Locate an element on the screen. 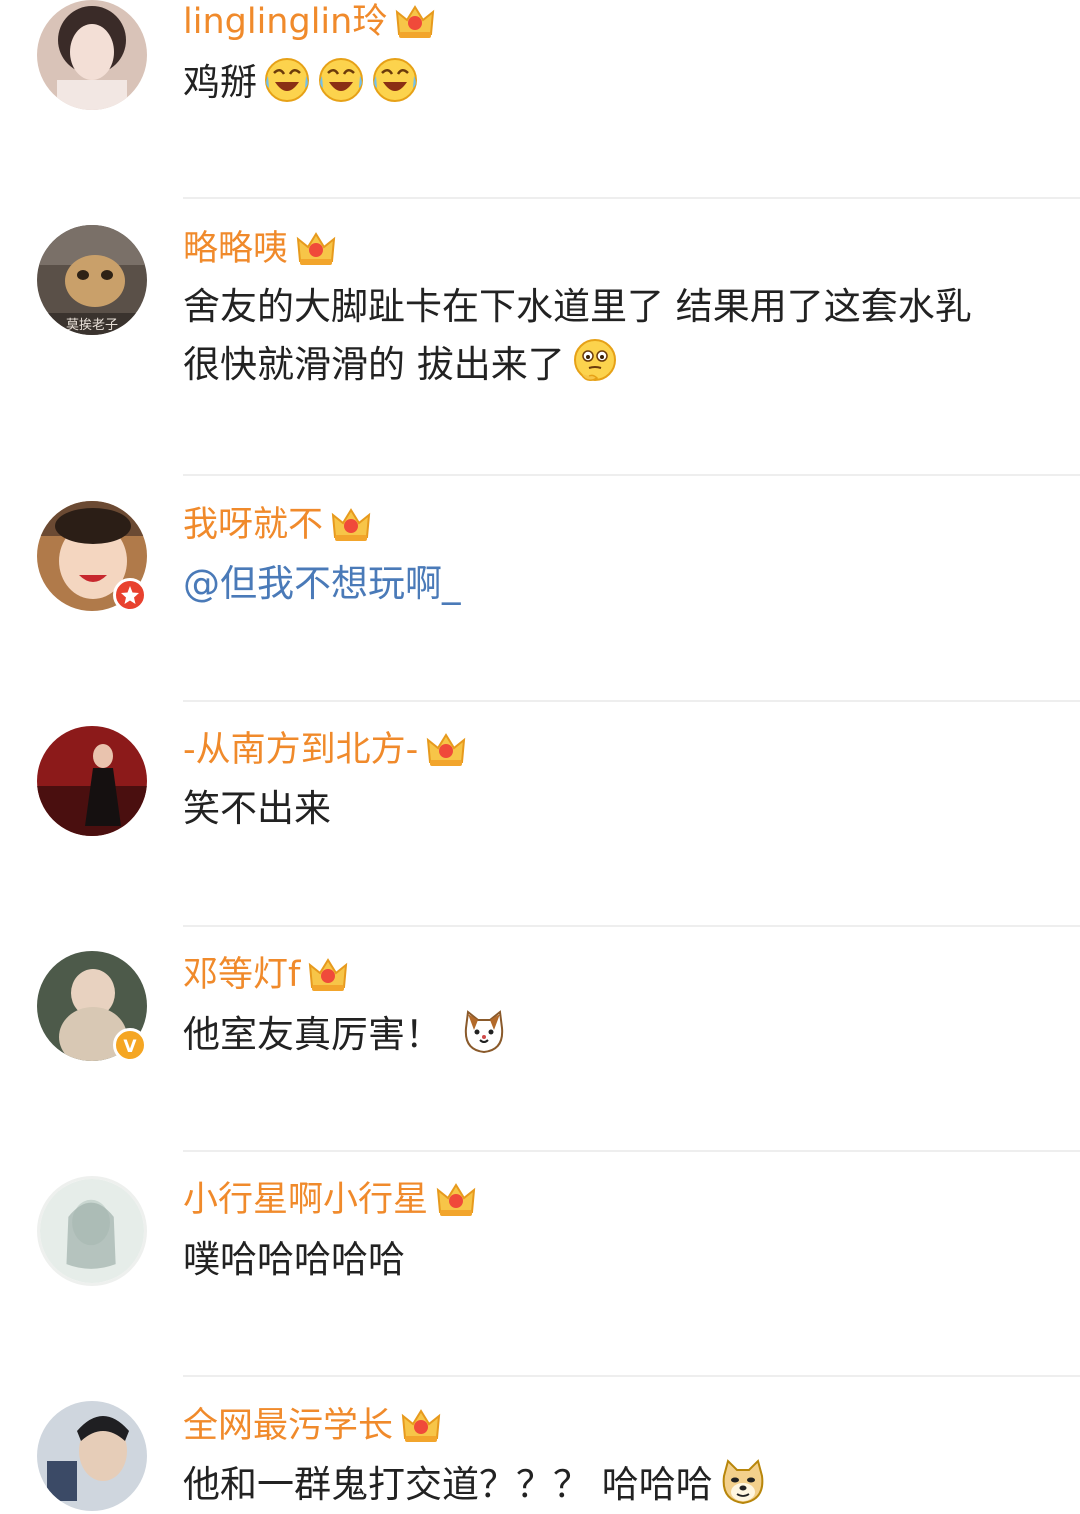 The width and height of the screenshot is (1080, 1514). cat-emoji-icon is located at coordinates (484, 1032).